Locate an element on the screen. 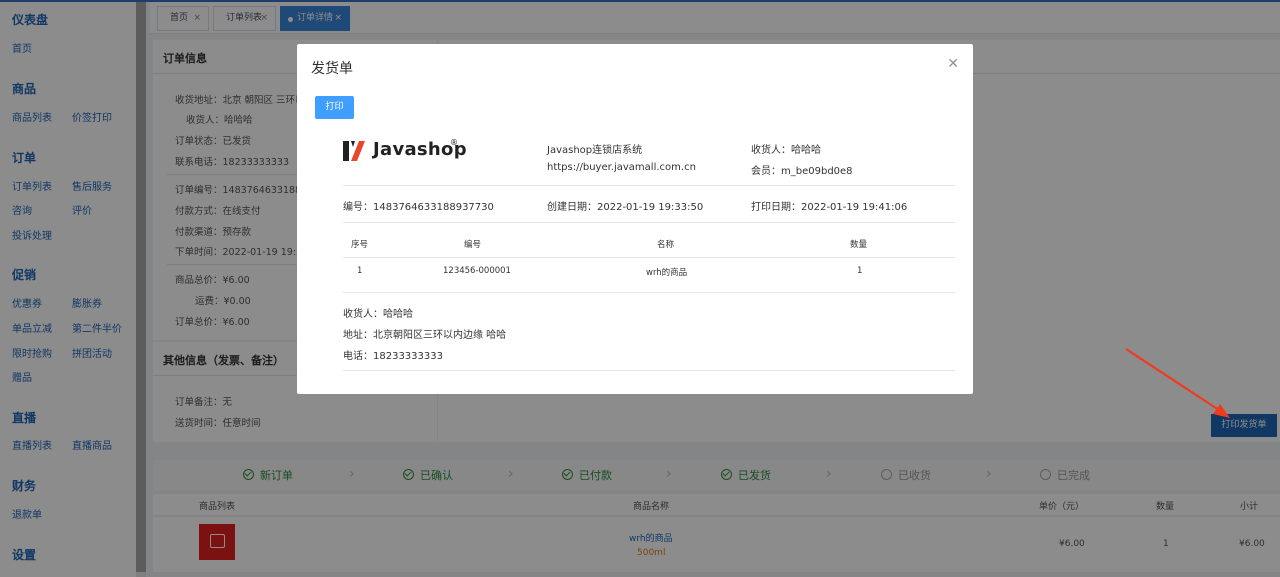 The height and width of the screenshot is (577, 1280). logo-registered-mark: ® is located at coordinates (454, 142).